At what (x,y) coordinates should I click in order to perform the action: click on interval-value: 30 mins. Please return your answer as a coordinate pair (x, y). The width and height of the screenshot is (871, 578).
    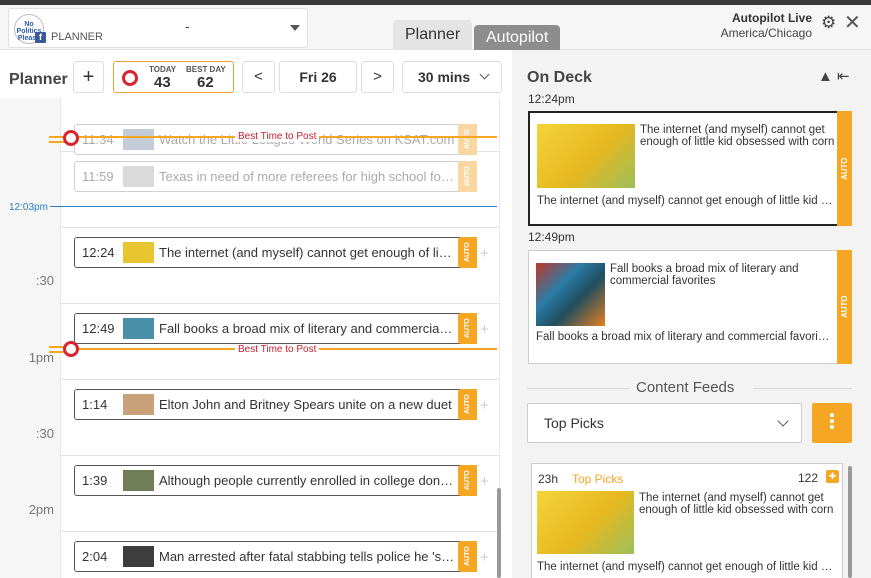
    Looking at the image, I should click on (444, 77).